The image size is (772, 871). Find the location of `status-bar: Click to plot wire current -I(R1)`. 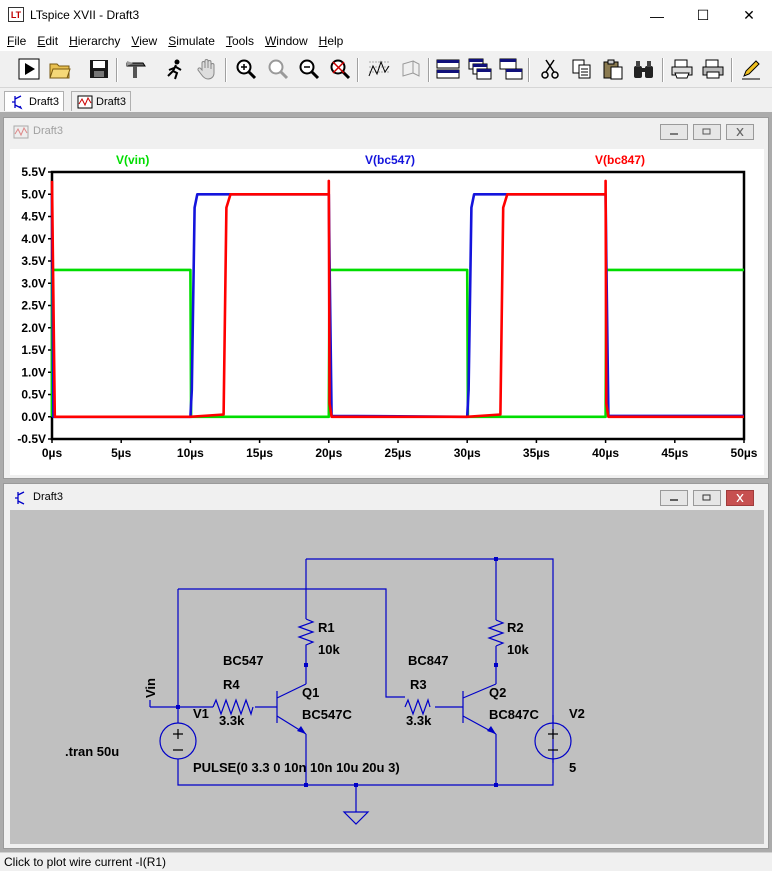

status-bar: Click to plot wire current -I(R1) is located at coordinates (386, 861).